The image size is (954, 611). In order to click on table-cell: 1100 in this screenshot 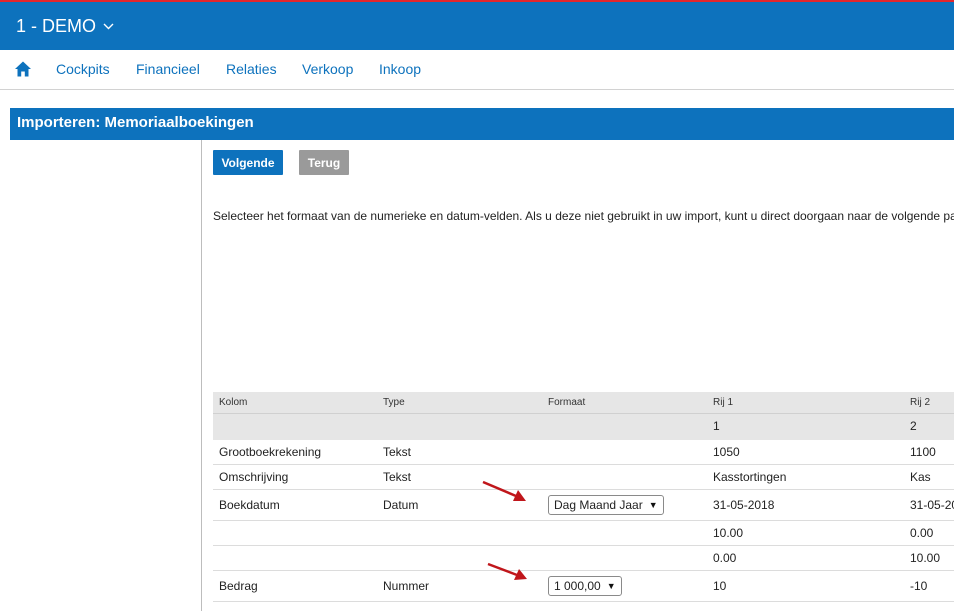, I will do `click(923, 452)`.